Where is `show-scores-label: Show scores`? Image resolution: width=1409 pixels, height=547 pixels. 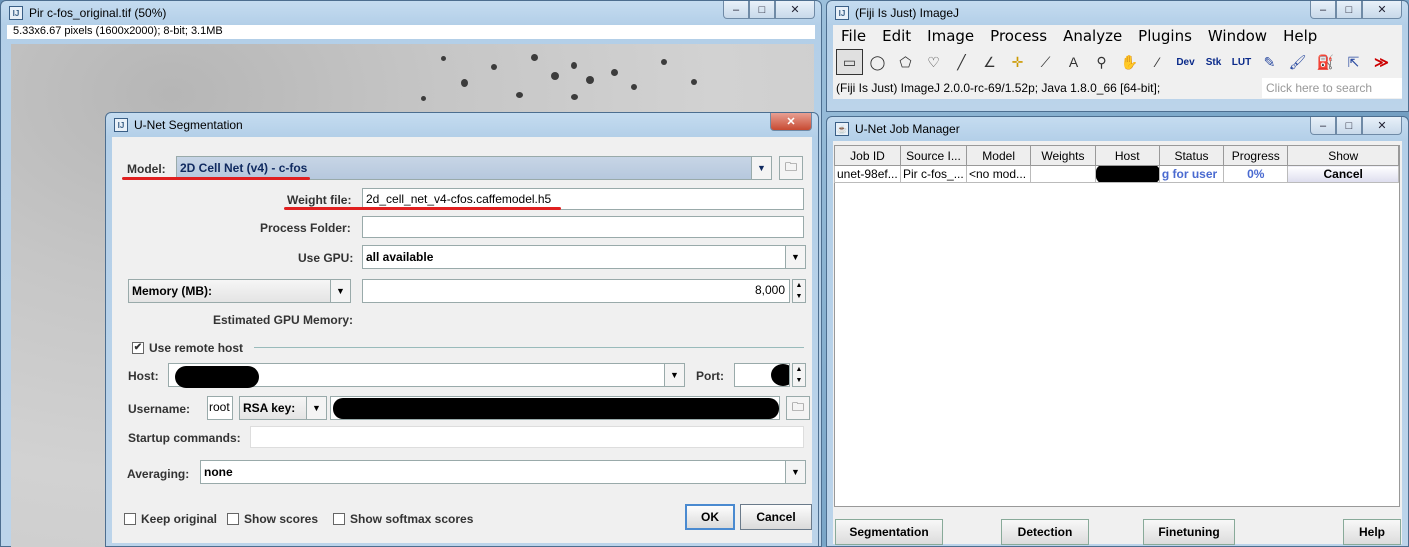
show-scores-label: Show scores is located at coordinates (281, 519).